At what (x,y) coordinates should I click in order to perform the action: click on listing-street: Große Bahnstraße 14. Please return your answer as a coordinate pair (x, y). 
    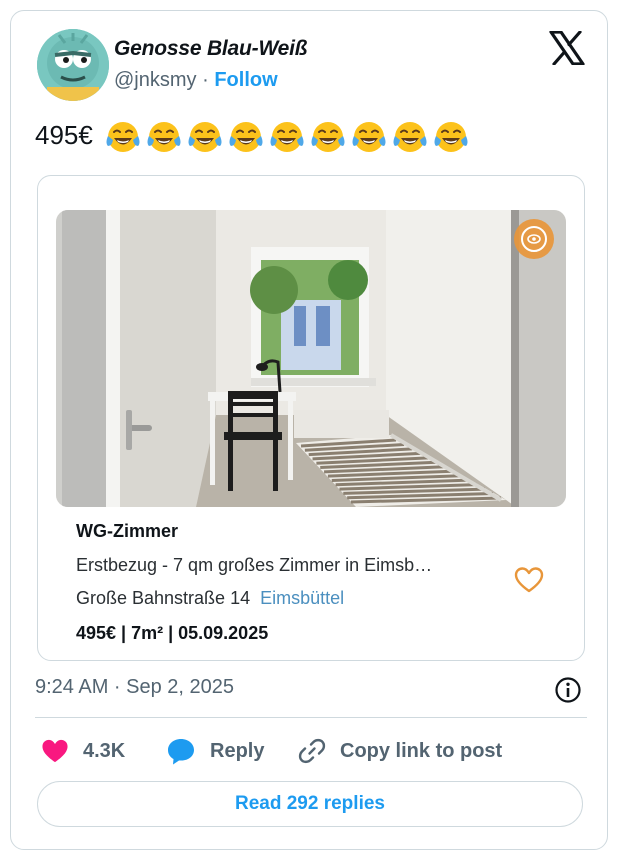
    Looking at the image, I should click on (163, 598).